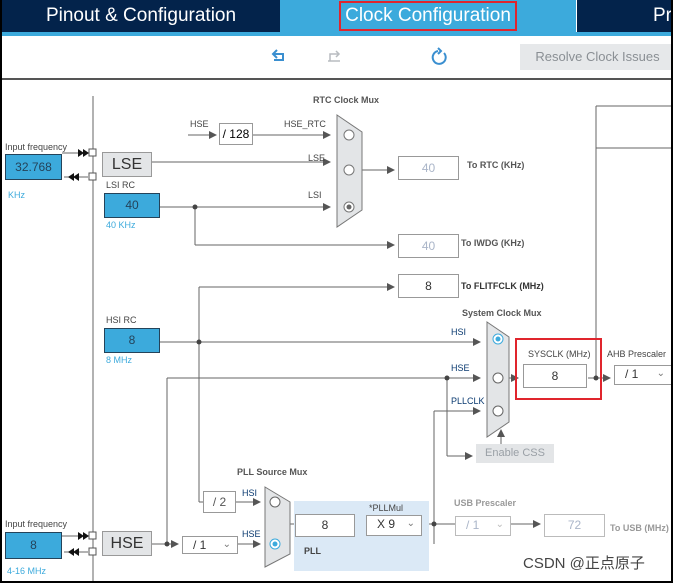 The height and width of the screenshot is (583, 673). I want to click on pll-source-mux-title: PLL Source Mux, so click(272, 472).